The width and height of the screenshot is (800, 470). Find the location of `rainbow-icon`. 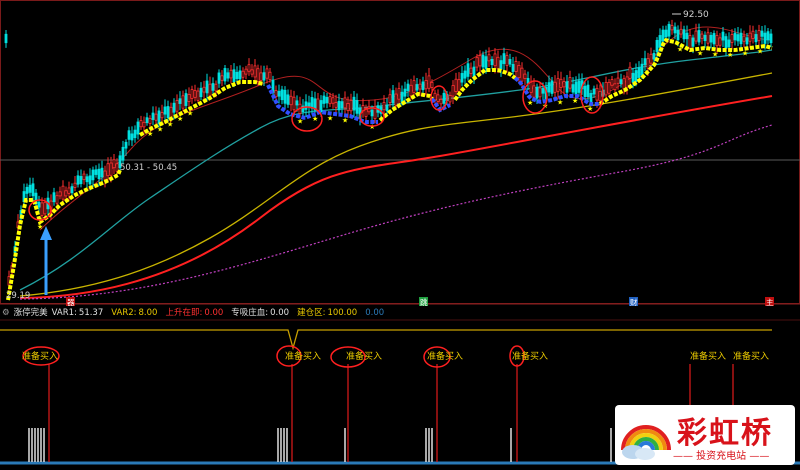

rainbow-icon is located at coordinates (646, 442).